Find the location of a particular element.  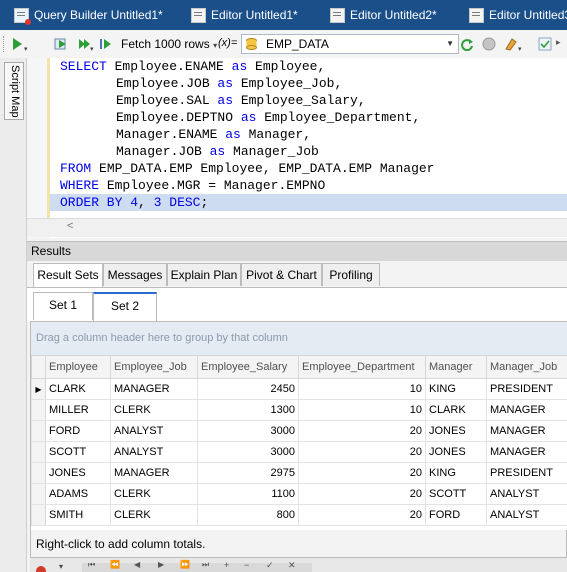

column-header: Employee_Department is located at coordinates (362, 367).